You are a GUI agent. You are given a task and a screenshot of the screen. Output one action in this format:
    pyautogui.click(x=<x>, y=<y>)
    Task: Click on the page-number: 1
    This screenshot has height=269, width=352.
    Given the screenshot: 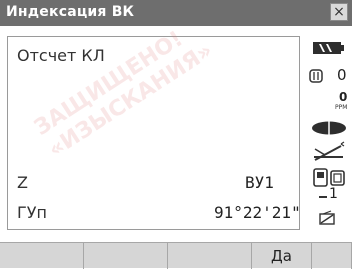 What is the action you would take?
    pyautogui.click(x=333, y=194)
    